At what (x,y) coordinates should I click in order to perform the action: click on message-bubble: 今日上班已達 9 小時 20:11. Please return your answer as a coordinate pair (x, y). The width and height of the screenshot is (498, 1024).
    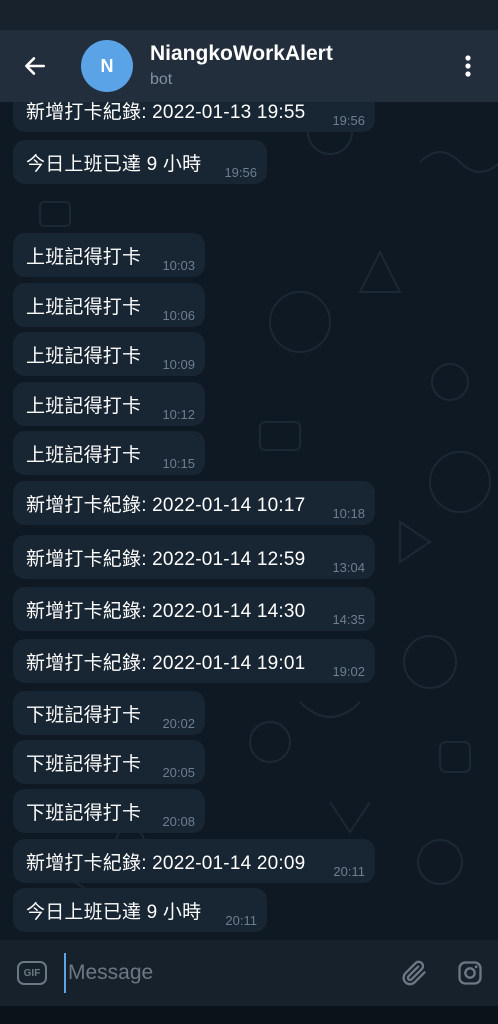
    Looking at the image, I should click on (140, 910).